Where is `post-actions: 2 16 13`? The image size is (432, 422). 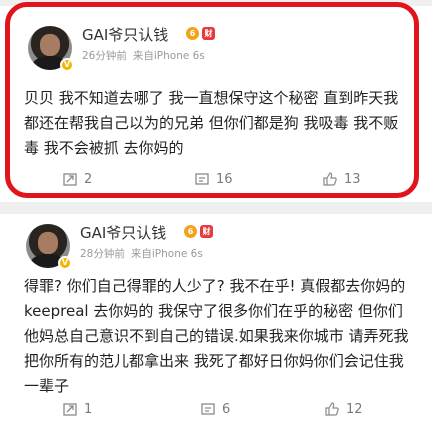 post-actions: 2 16 13 is located at coordinates (216, 179).